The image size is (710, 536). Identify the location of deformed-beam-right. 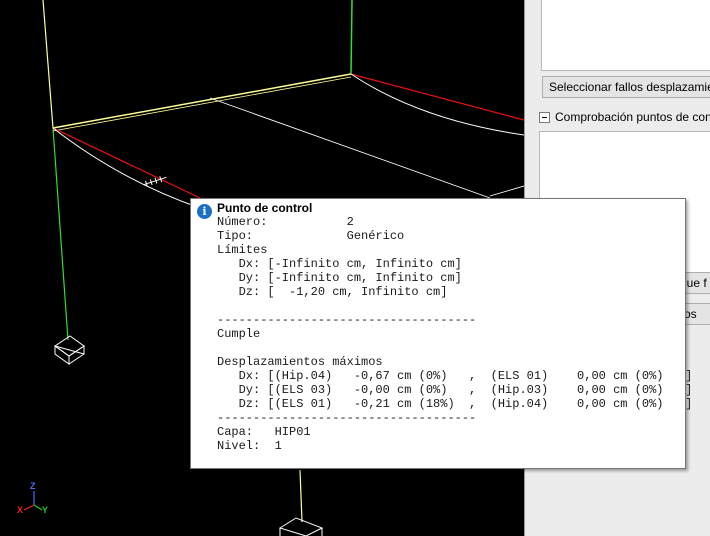
(437, 104).